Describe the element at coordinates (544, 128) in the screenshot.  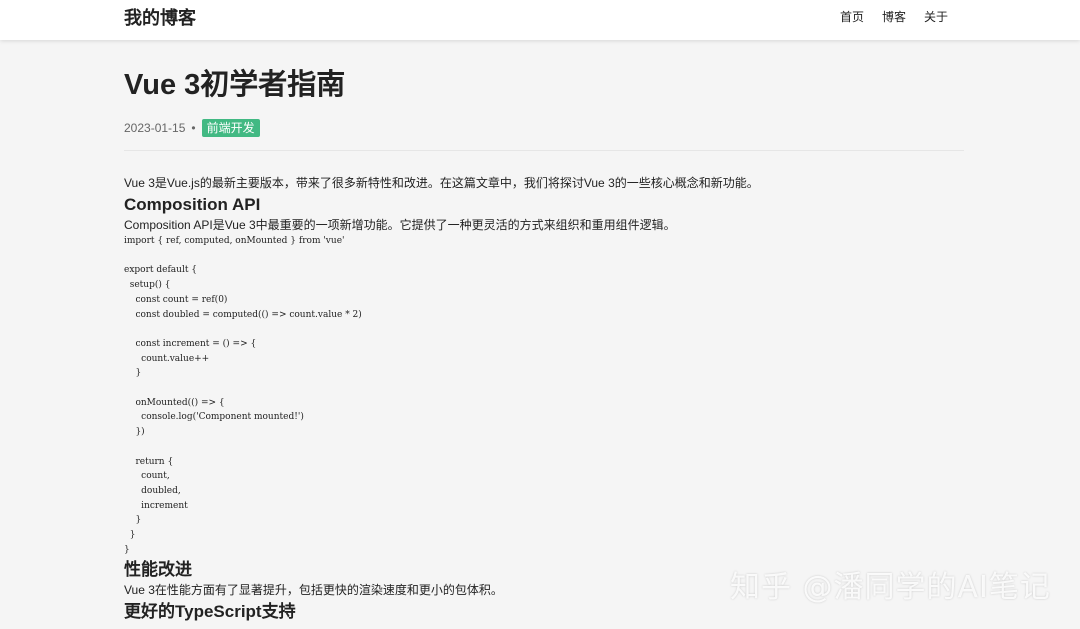
I see `post-meta: 2023-01-15 • 前端开发` at that location.